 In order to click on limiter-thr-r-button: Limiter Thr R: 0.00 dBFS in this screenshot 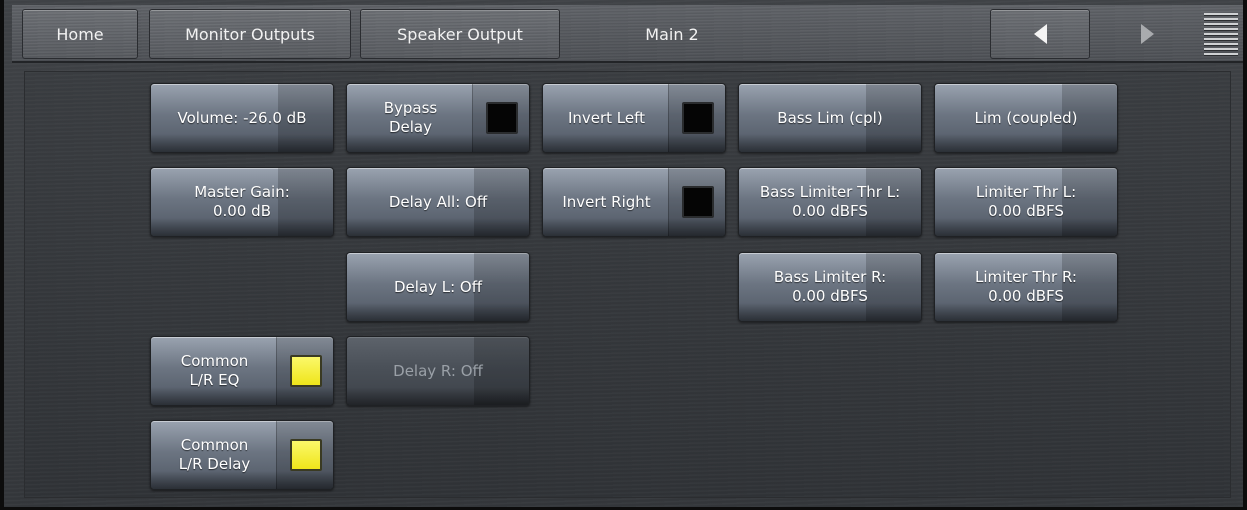, I will do `click(1026, 287)`.